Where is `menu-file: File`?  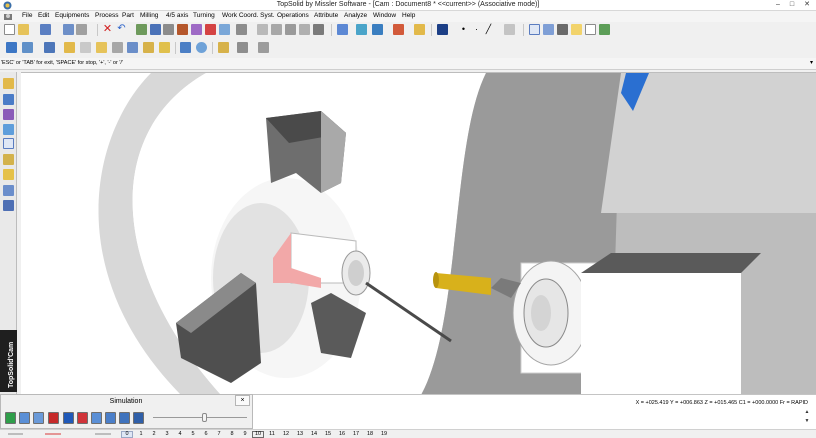
menu-file: File is located at coordinates (27, 15).